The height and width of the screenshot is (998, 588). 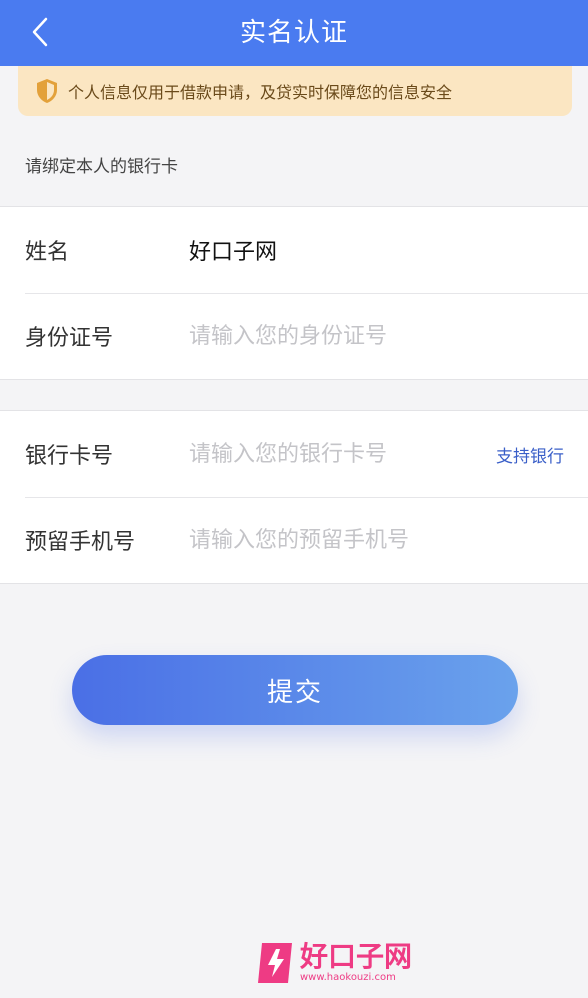 I want to click on id-number-row: 身份证号, so click(x=294, y=336).